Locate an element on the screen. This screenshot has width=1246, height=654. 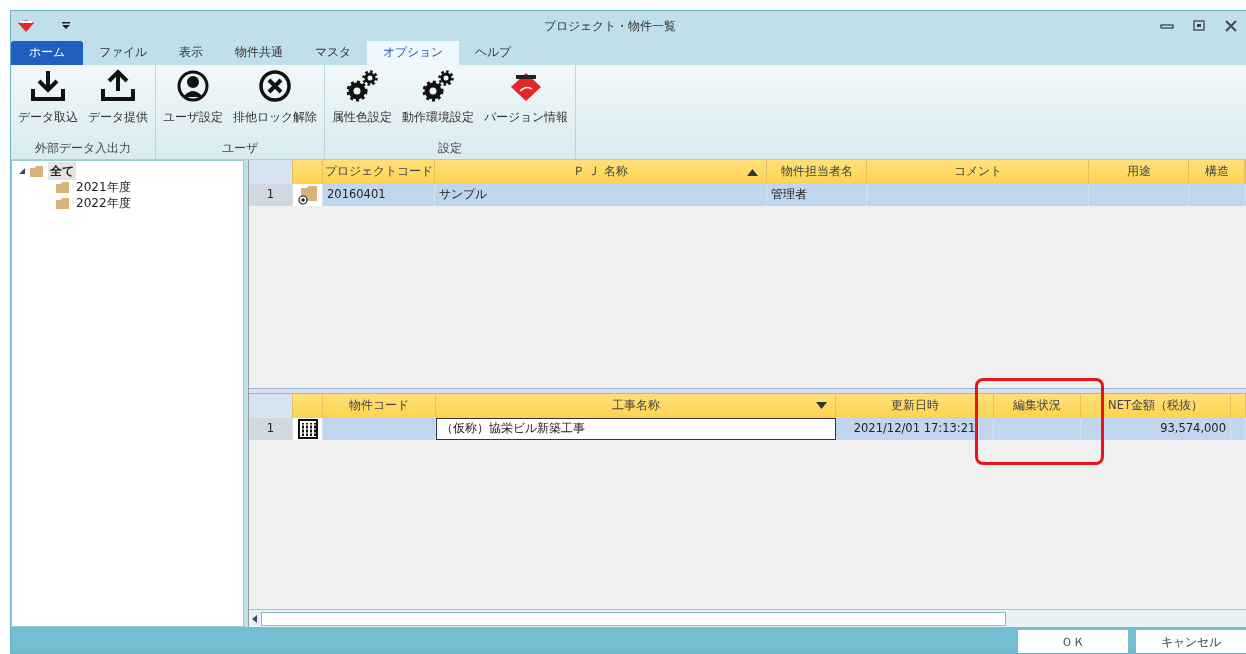
table-cell: 2021/12/01 17:13:21 is located at coordinates (915, 429).